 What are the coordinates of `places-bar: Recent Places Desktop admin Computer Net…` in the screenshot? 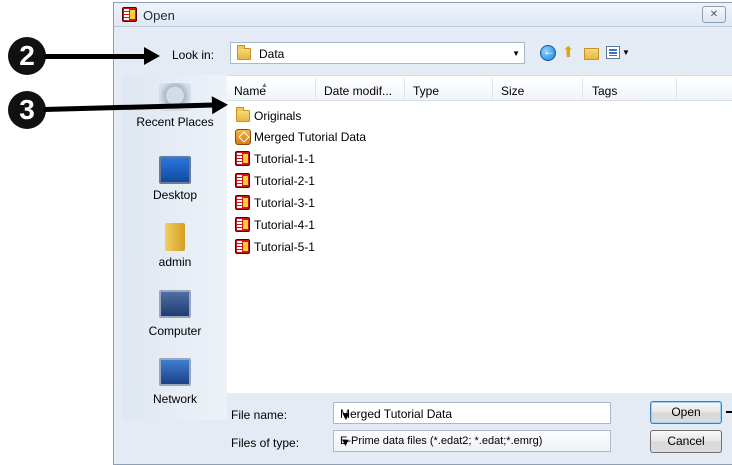 It's located at (175, 247).